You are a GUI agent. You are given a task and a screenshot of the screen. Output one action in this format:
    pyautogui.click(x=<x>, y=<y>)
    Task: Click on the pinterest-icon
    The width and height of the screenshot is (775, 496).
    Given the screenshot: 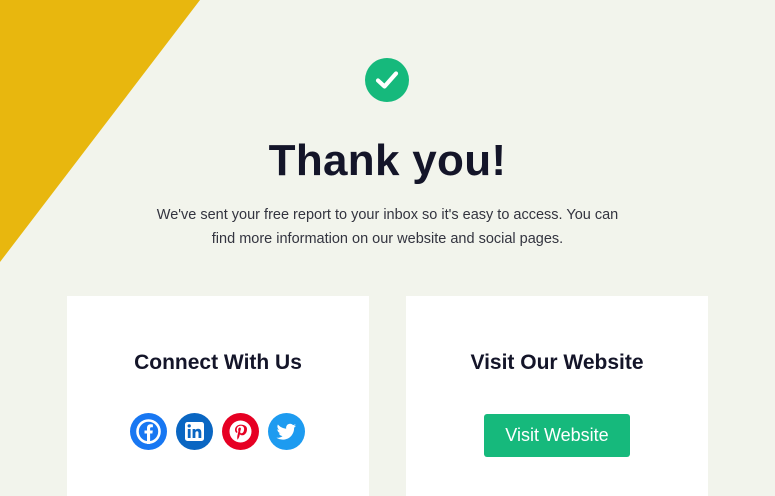 What is the action you would take?
    pyautogui.click(x=240, y=431)
    